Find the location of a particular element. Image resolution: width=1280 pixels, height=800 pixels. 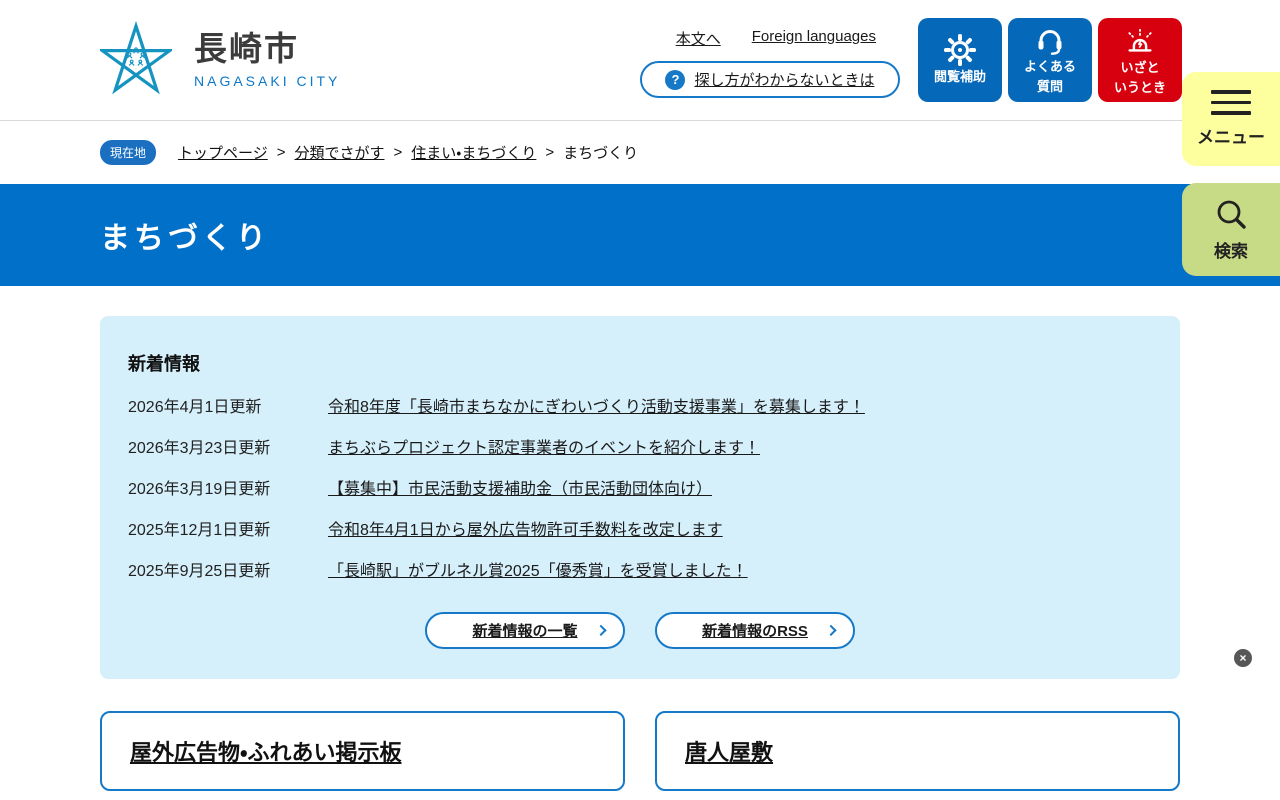

nagasaki-star-icon is located at coordinates (136, 57).